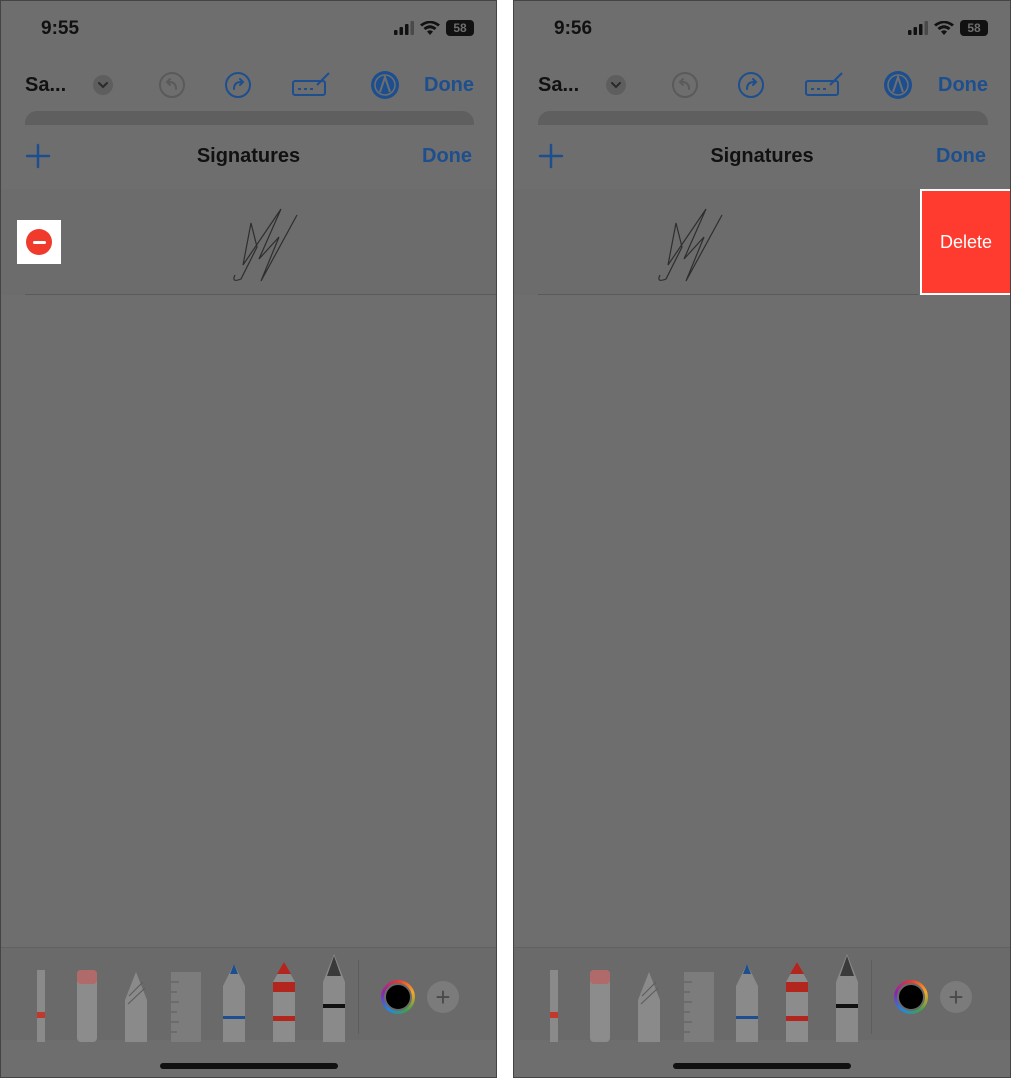 The height and width of the screenshot is (1078, 1011). I want to click on status-time: 9:55, so click(60, 28).